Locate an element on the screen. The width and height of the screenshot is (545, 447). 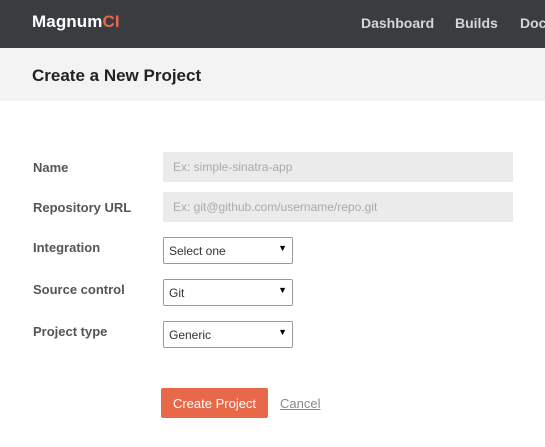
top-navbar: MagnumCI Dashboard Builds Docs is located at coordinates (272, 24).